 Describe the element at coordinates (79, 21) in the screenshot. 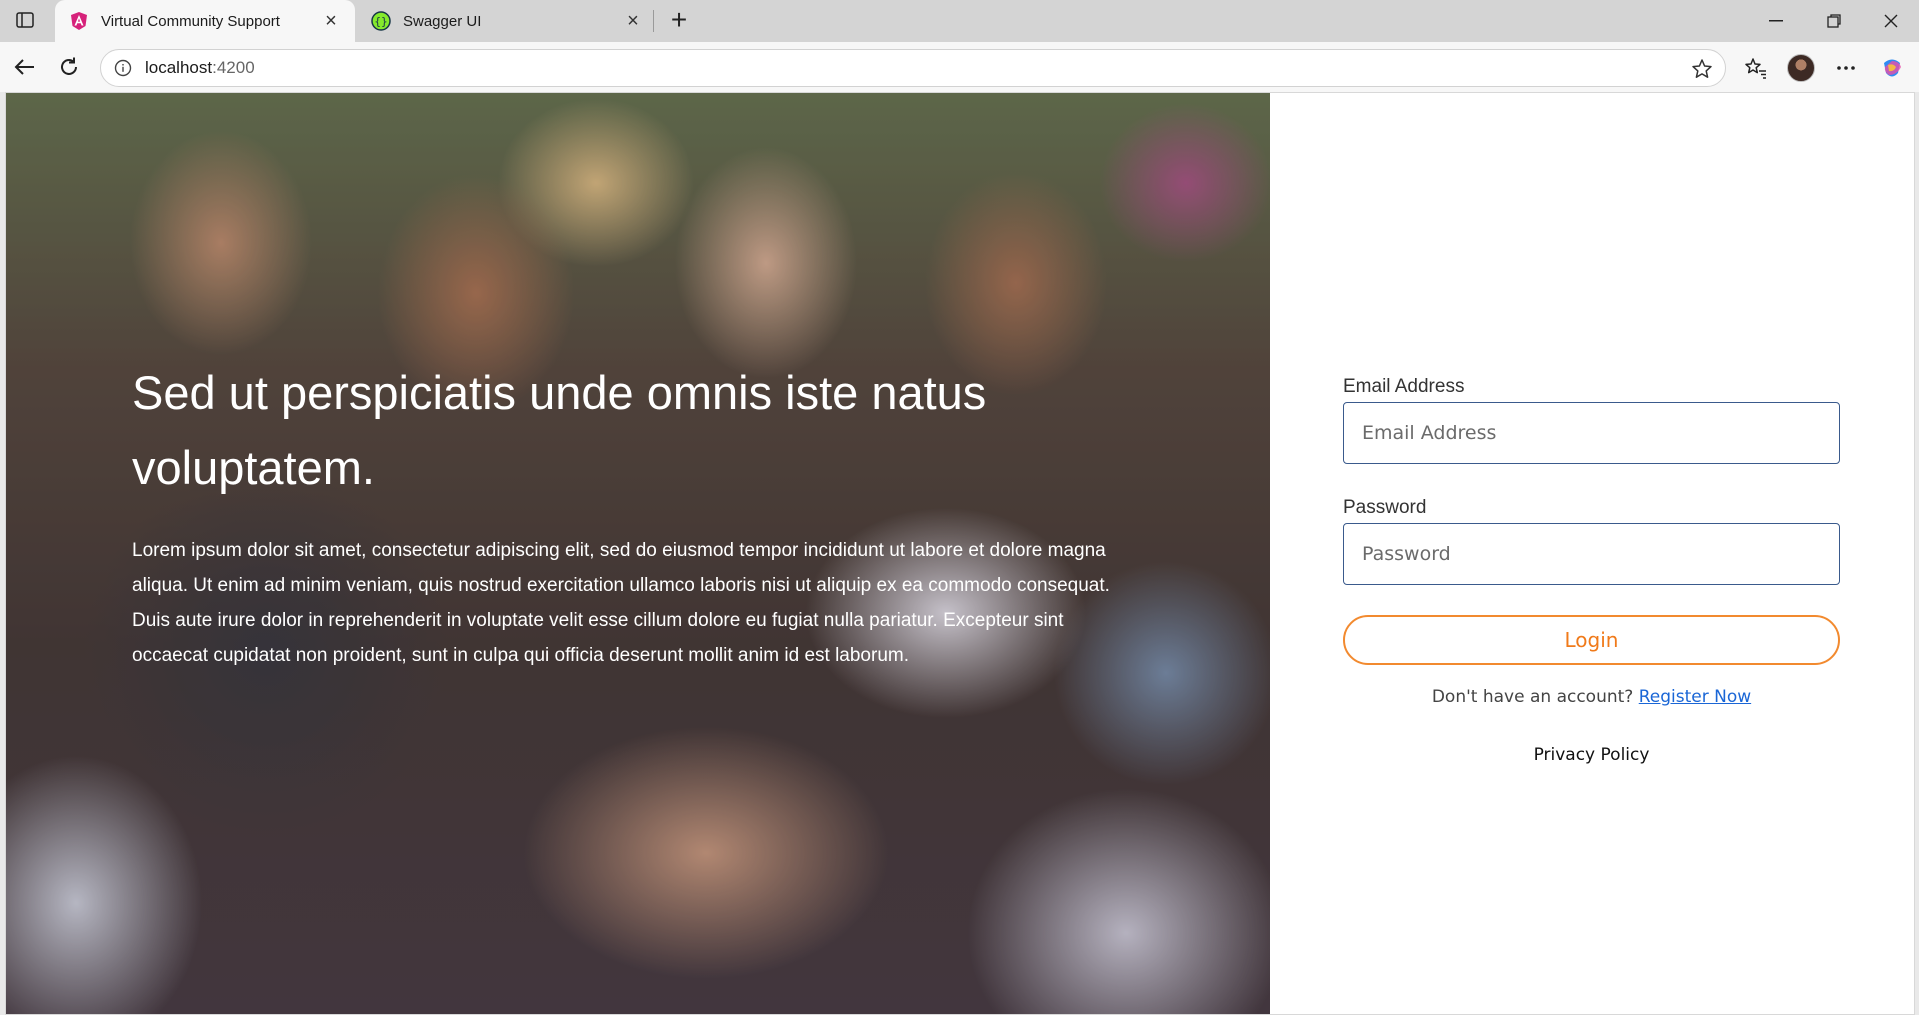

I see `angular-icon` at that location.